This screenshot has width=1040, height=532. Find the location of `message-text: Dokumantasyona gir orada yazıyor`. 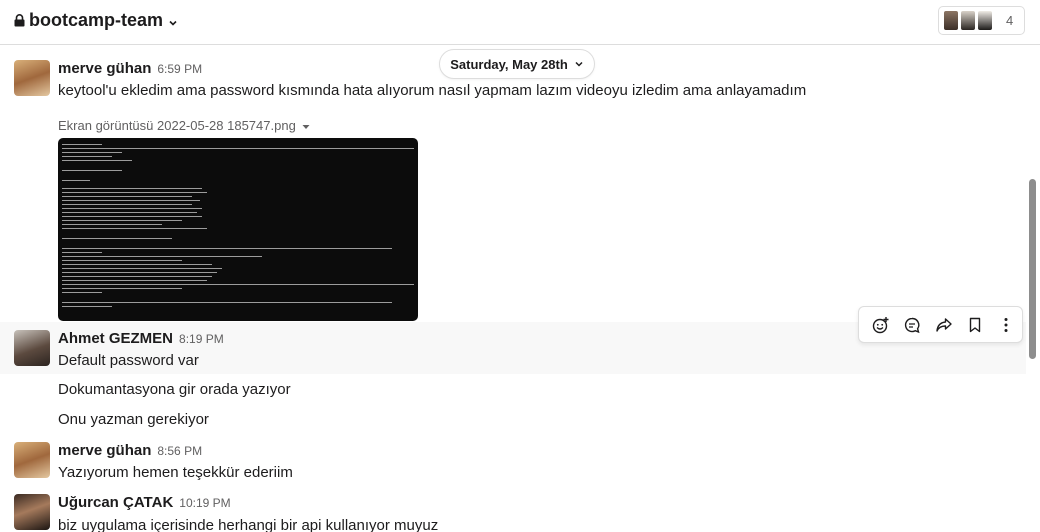

message-text: Dokumantasyona gir orada yazıyor is located at coordinates (174, 389).